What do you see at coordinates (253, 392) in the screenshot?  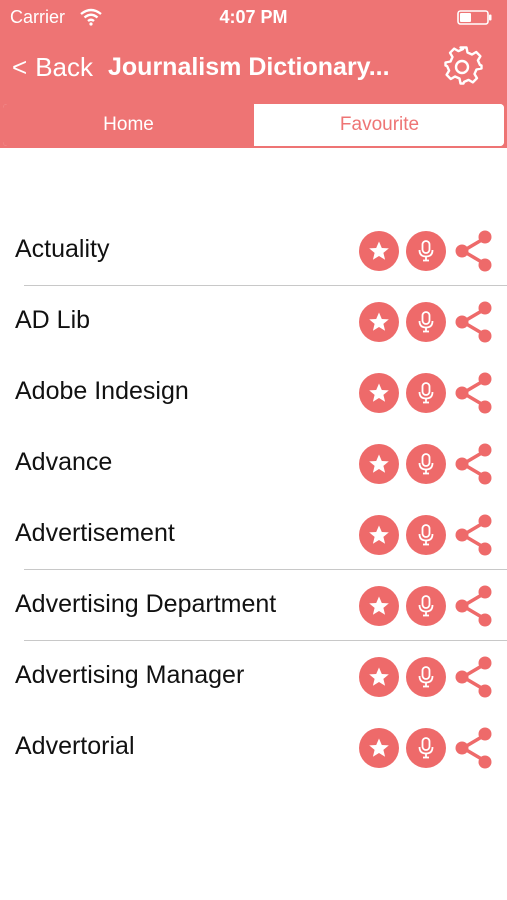 I see `list-item: Adobe Indesign` at bounding box center [253, 392].